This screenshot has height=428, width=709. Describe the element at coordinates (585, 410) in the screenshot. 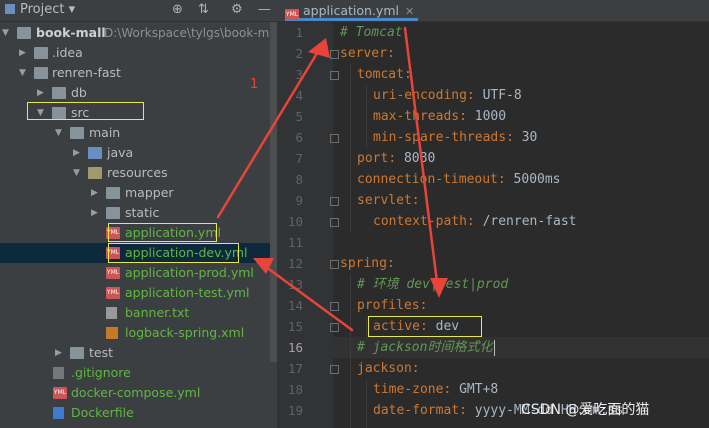

I see `watermark: CSDN @爱吃面的猫` at that location.